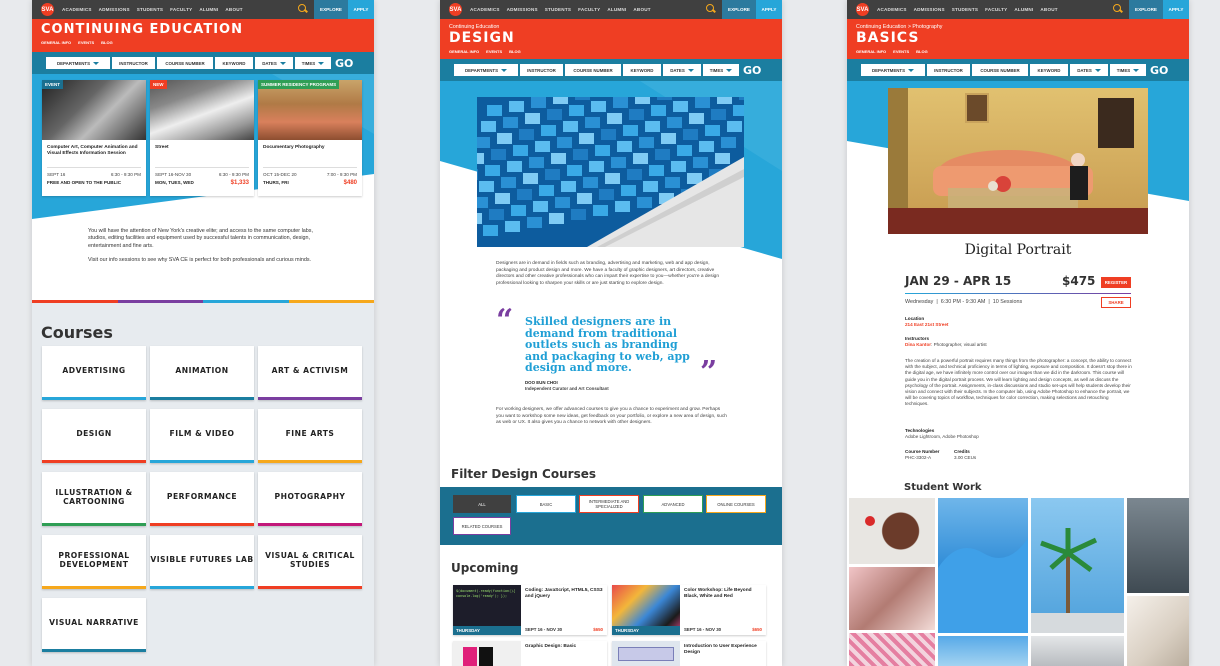  What do you see at coordinates (609, 504) in the screenshot?
I see `filter-intermediate-button: INTERMEDIATE AND SPECIALIZED` at bounding box center [609, 504].